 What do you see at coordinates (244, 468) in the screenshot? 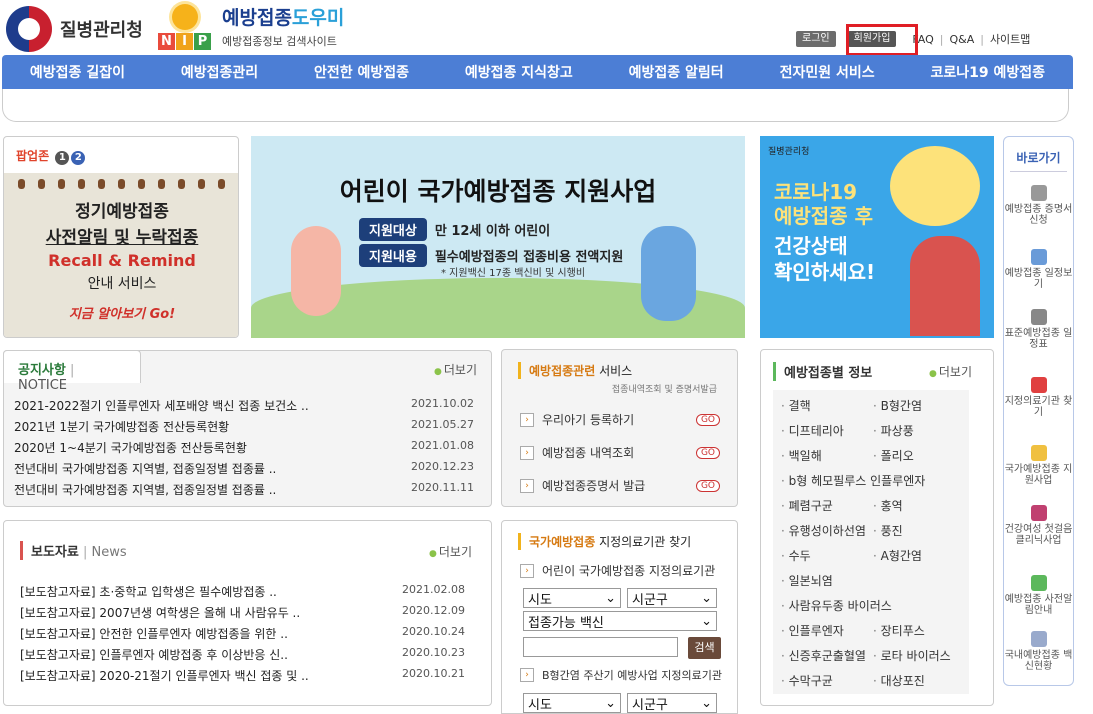
I see `notice-row: 전년대비 국가예방접종 지역별, 접종일정별 접종률 .. 2020.12.23` at bounding box center [244, 468].